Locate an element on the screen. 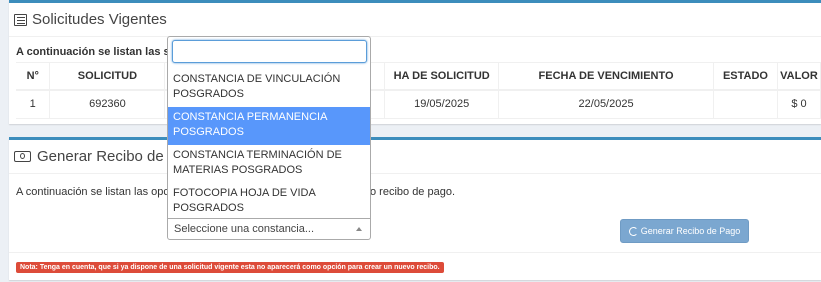 The height and width of the screenshot is (282, 821). dropdown-option: CONSTANCIA DE VINCULACIÓN POSGRADOS is located at coordinates (269, 88).